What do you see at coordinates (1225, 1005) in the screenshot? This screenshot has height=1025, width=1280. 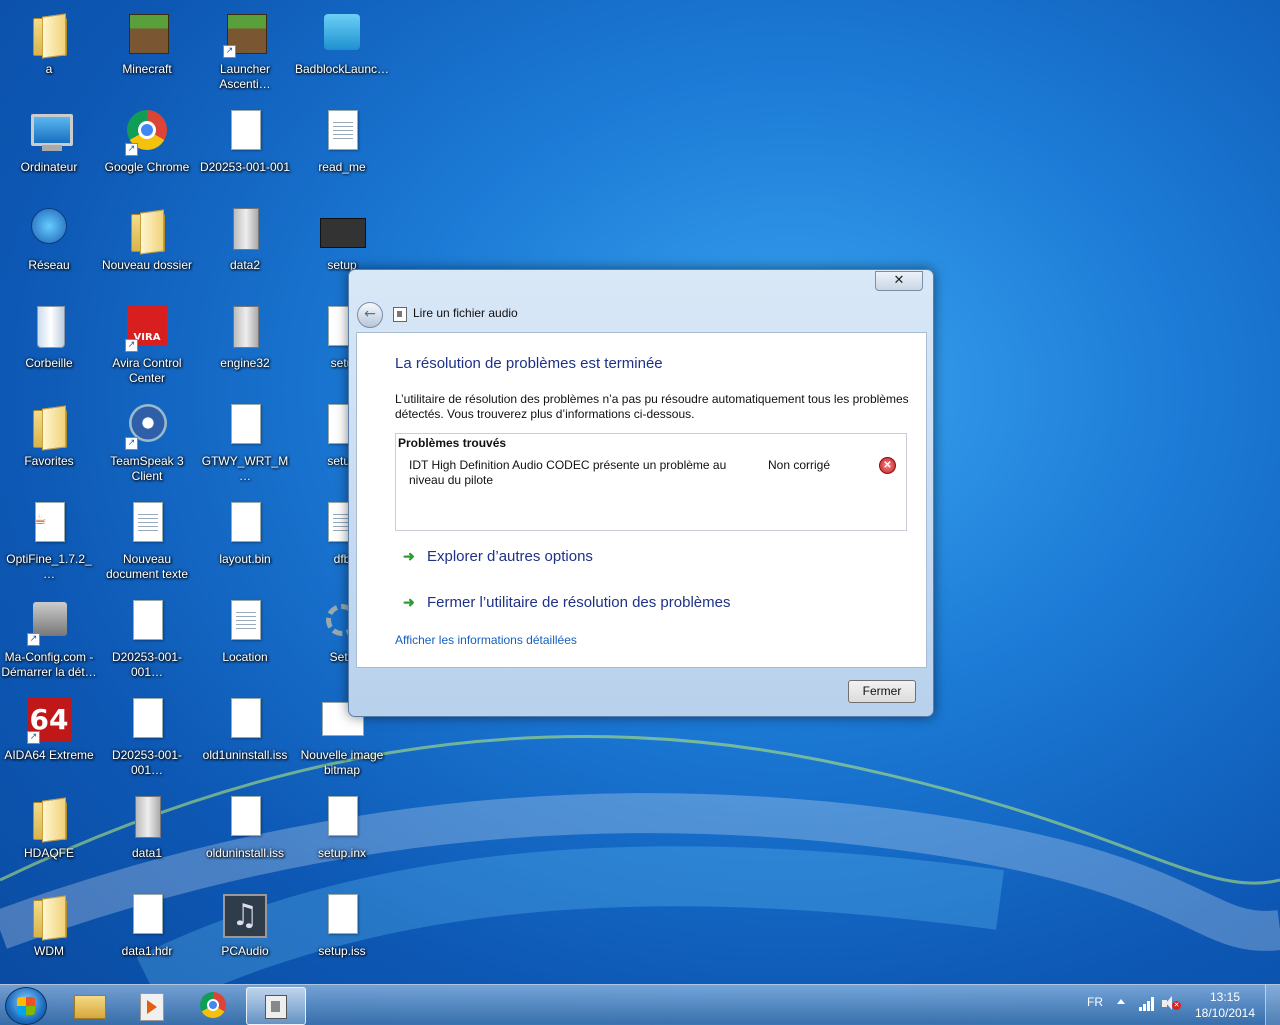 I see `clock: 13:15 18/10/2014` at bounding box center [1225, 1005].